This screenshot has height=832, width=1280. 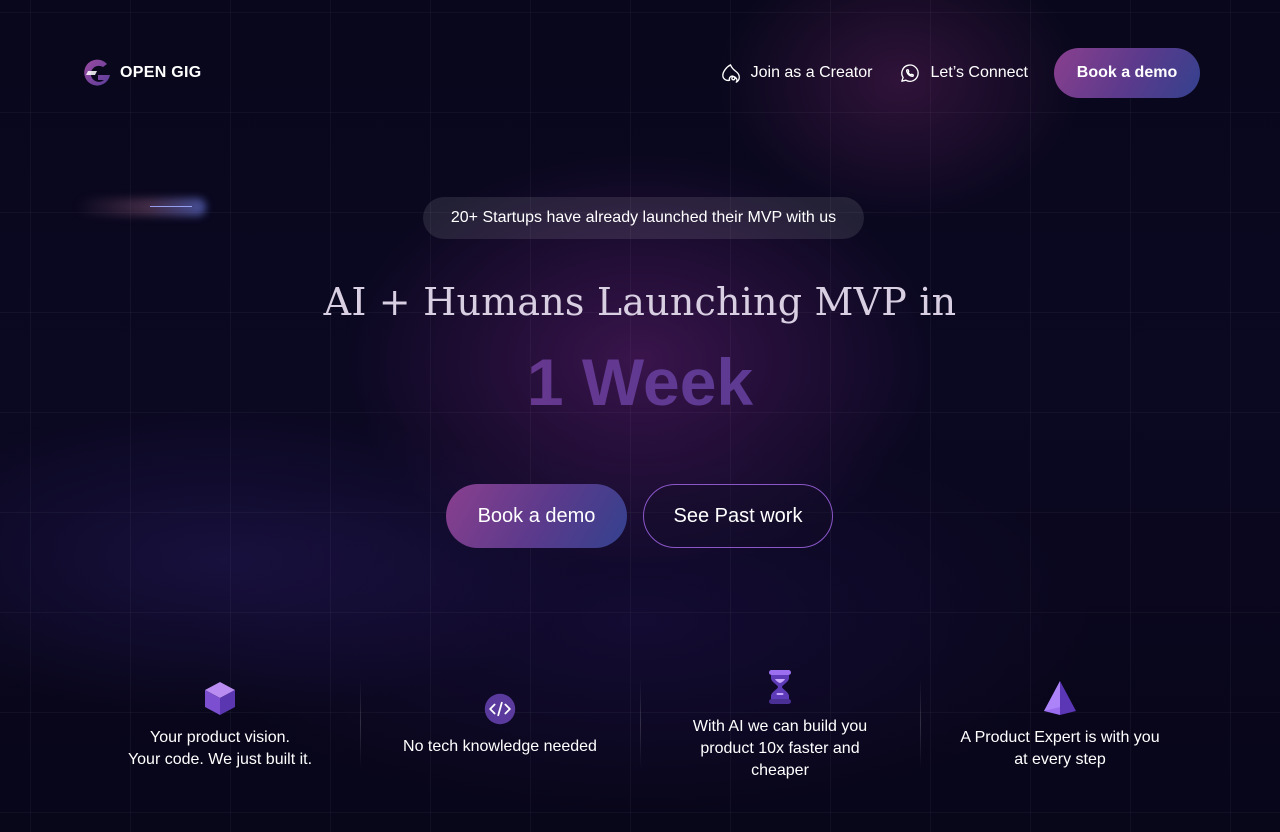 I want to click on header-book-demo-button: Book a demo, so click(x=1127, y=73).